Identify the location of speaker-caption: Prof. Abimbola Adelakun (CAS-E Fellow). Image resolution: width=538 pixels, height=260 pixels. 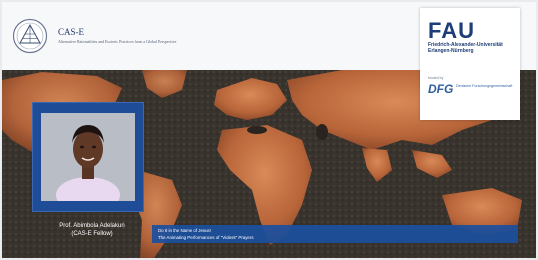
(92, 230).